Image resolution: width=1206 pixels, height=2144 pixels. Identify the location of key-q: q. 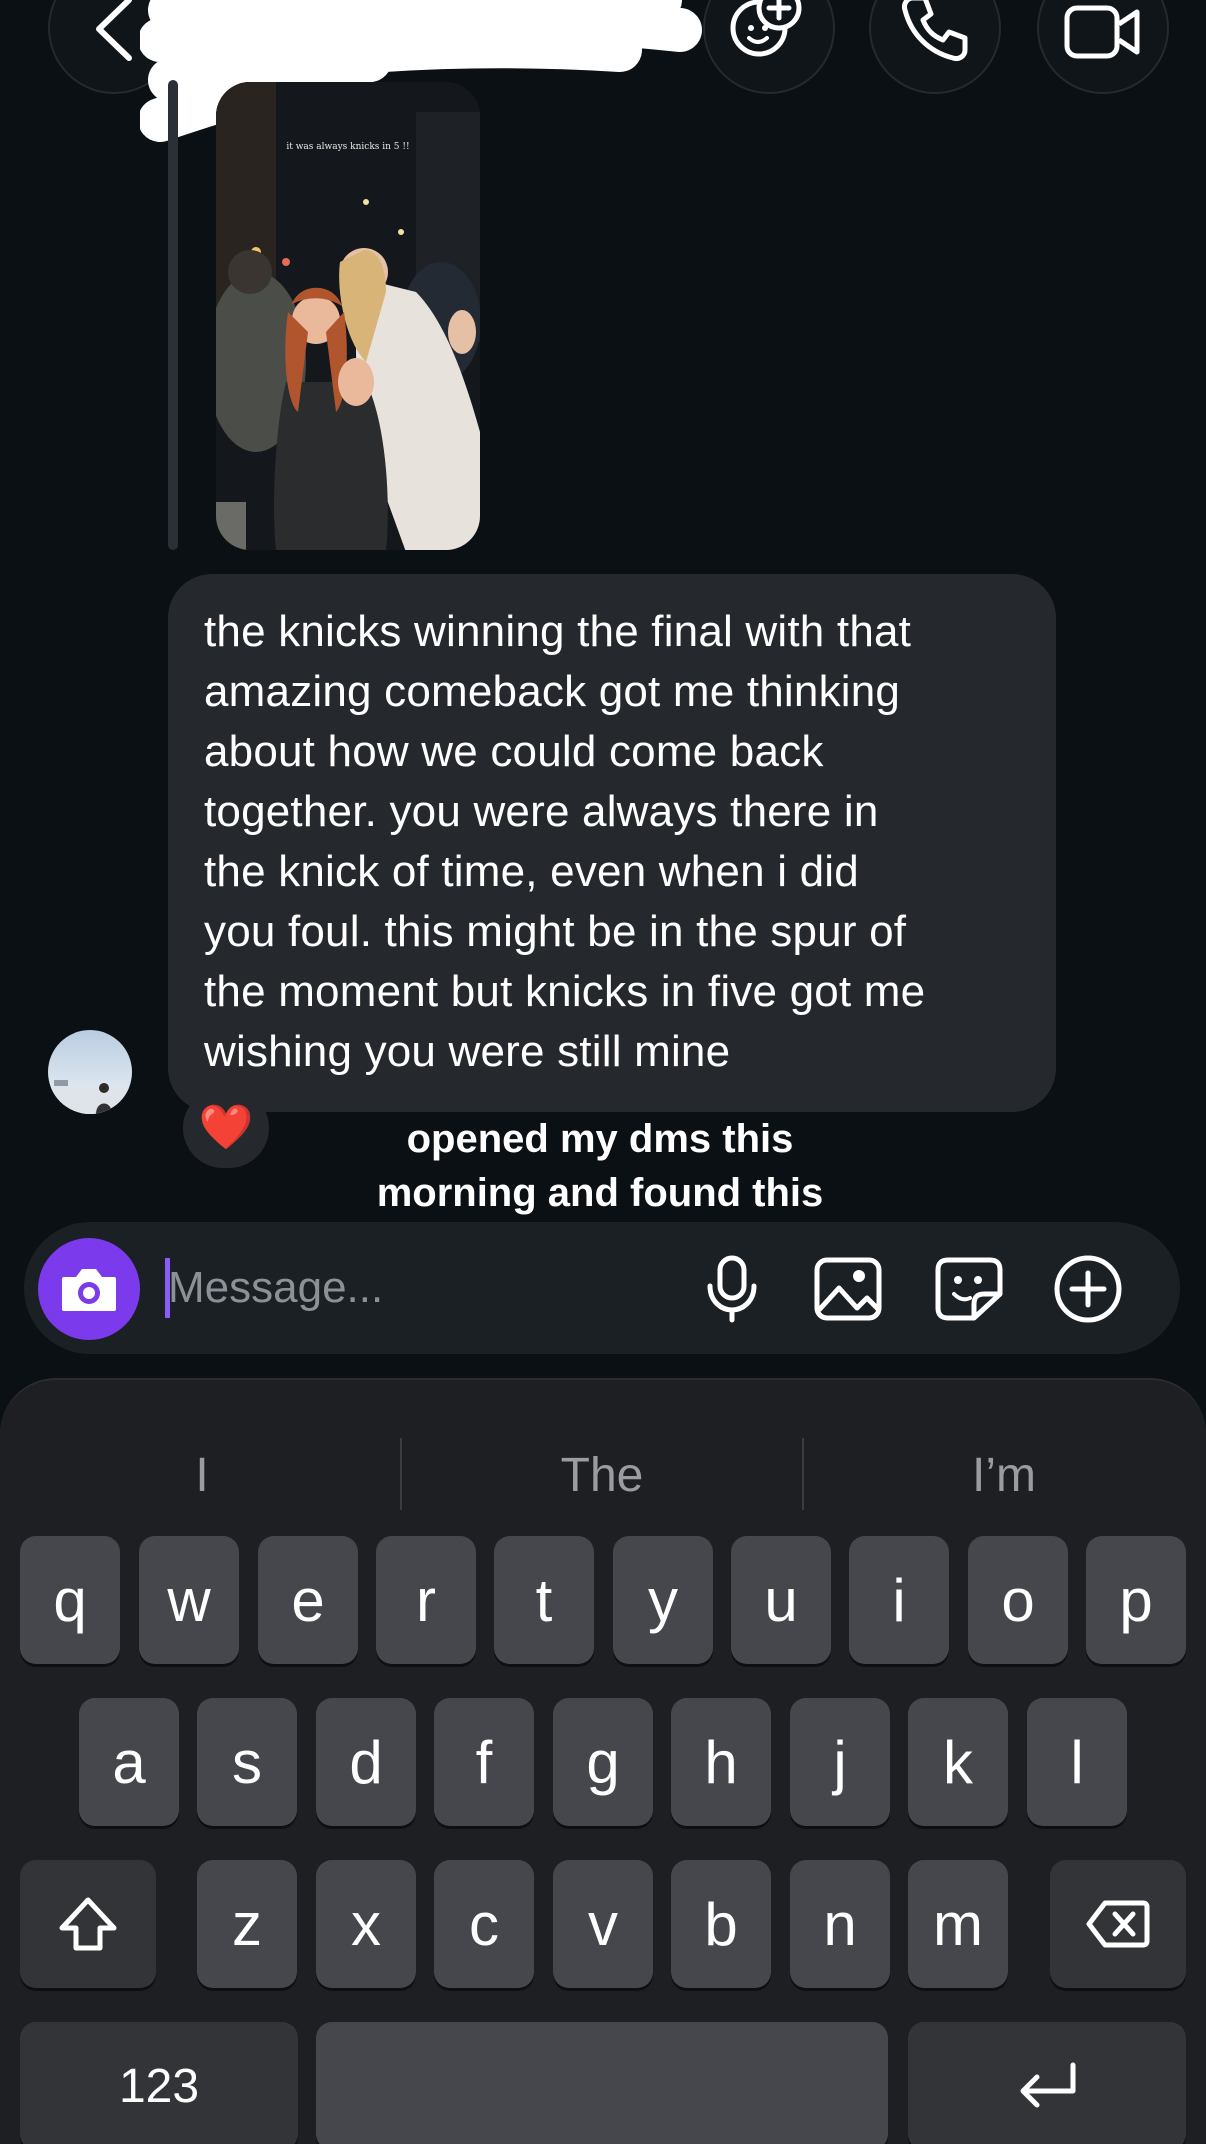
(70, 1600).